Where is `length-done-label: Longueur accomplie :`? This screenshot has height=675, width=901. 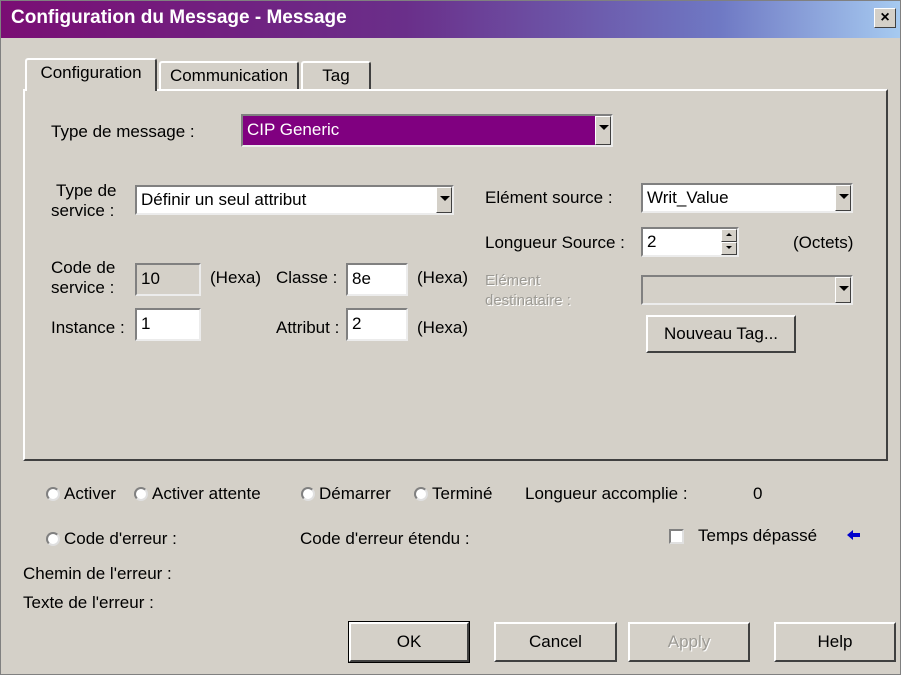 length-done-label: Longueur accomplie : is located at coordinates (606, 493).